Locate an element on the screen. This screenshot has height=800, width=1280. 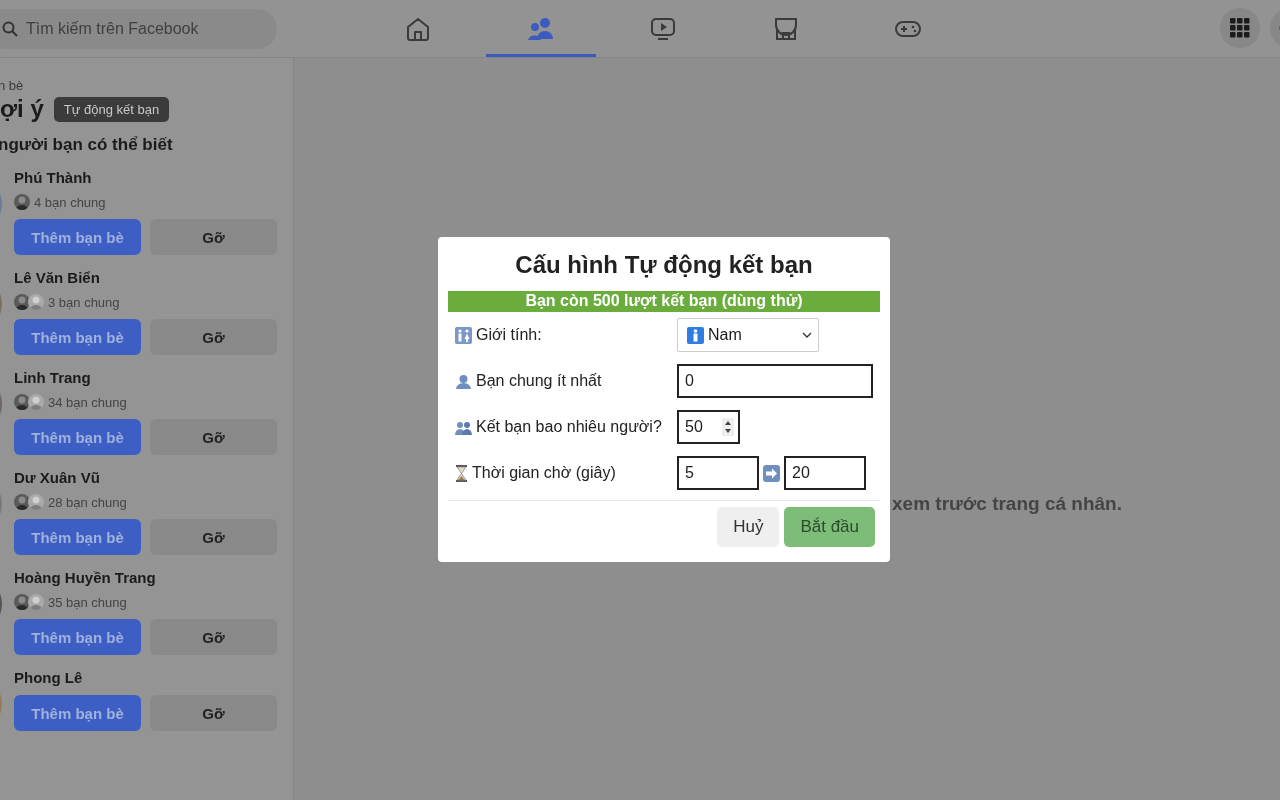
field-label: Thời gian chờ (giây) is located at coordinates (544, 473).